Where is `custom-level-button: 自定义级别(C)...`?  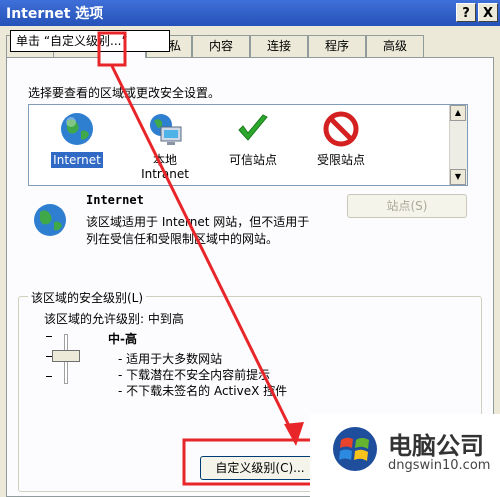 custom-level-button: 自定义级别(C)... is located at coordinates (260, 468).